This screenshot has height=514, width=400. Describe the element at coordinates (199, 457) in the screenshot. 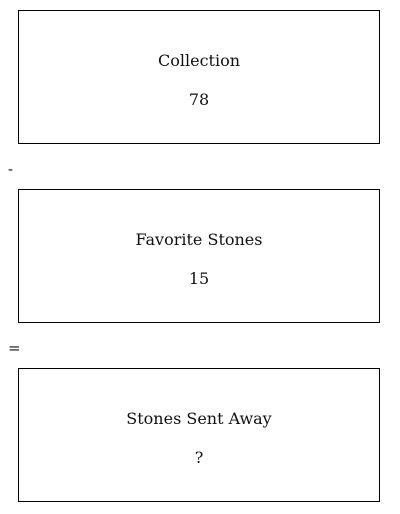

I see `stones-sent-away-value: ?` at that location.